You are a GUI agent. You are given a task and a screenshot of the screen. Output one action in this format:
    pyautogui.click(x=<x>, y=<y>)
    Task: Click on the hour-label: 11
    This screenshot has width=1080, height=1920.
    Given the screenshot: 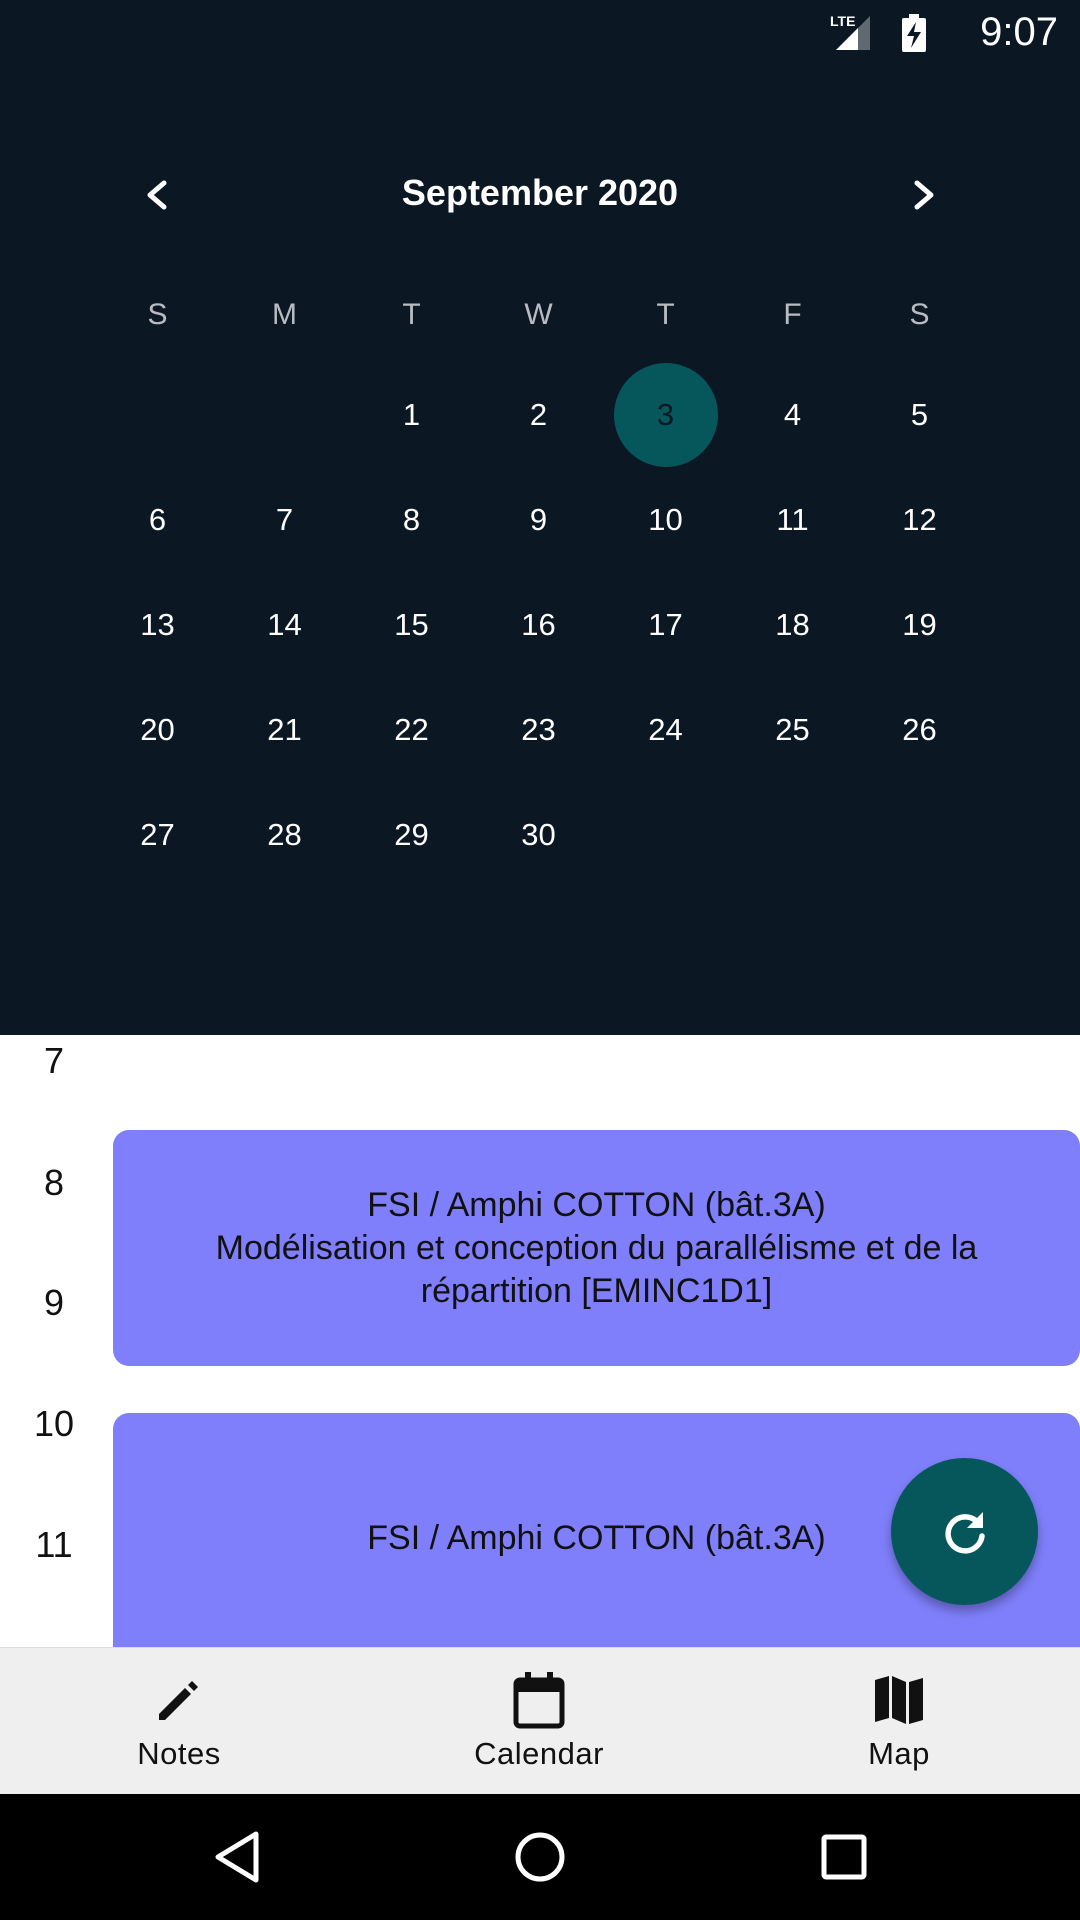 What is the action you would take?
    pyautogui.click(x=54, y=1544)
    